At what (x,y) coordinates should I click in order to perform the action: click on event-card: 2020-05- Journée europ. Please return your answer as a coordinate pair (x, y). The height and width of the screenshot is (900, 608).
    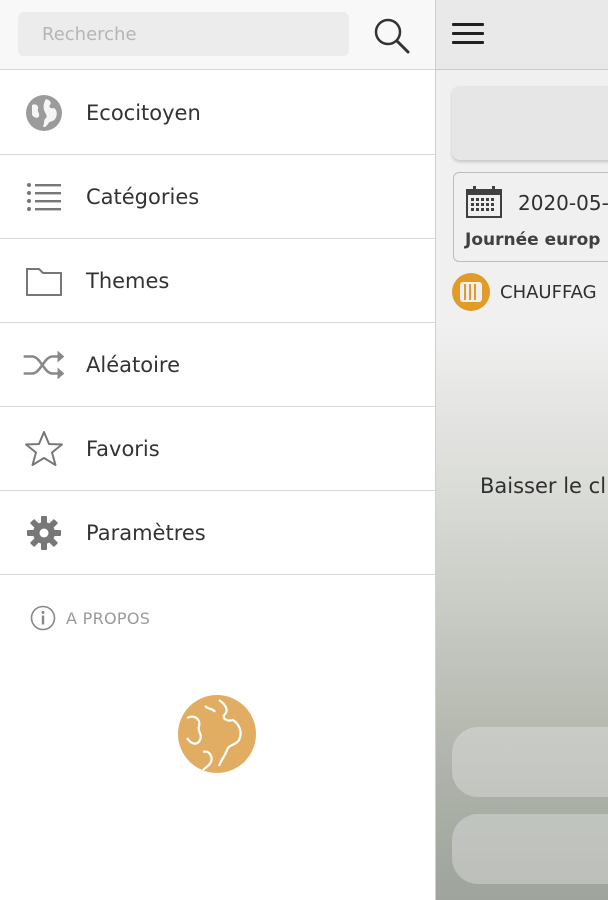
    Looking at the image, I should click on (530, 217).